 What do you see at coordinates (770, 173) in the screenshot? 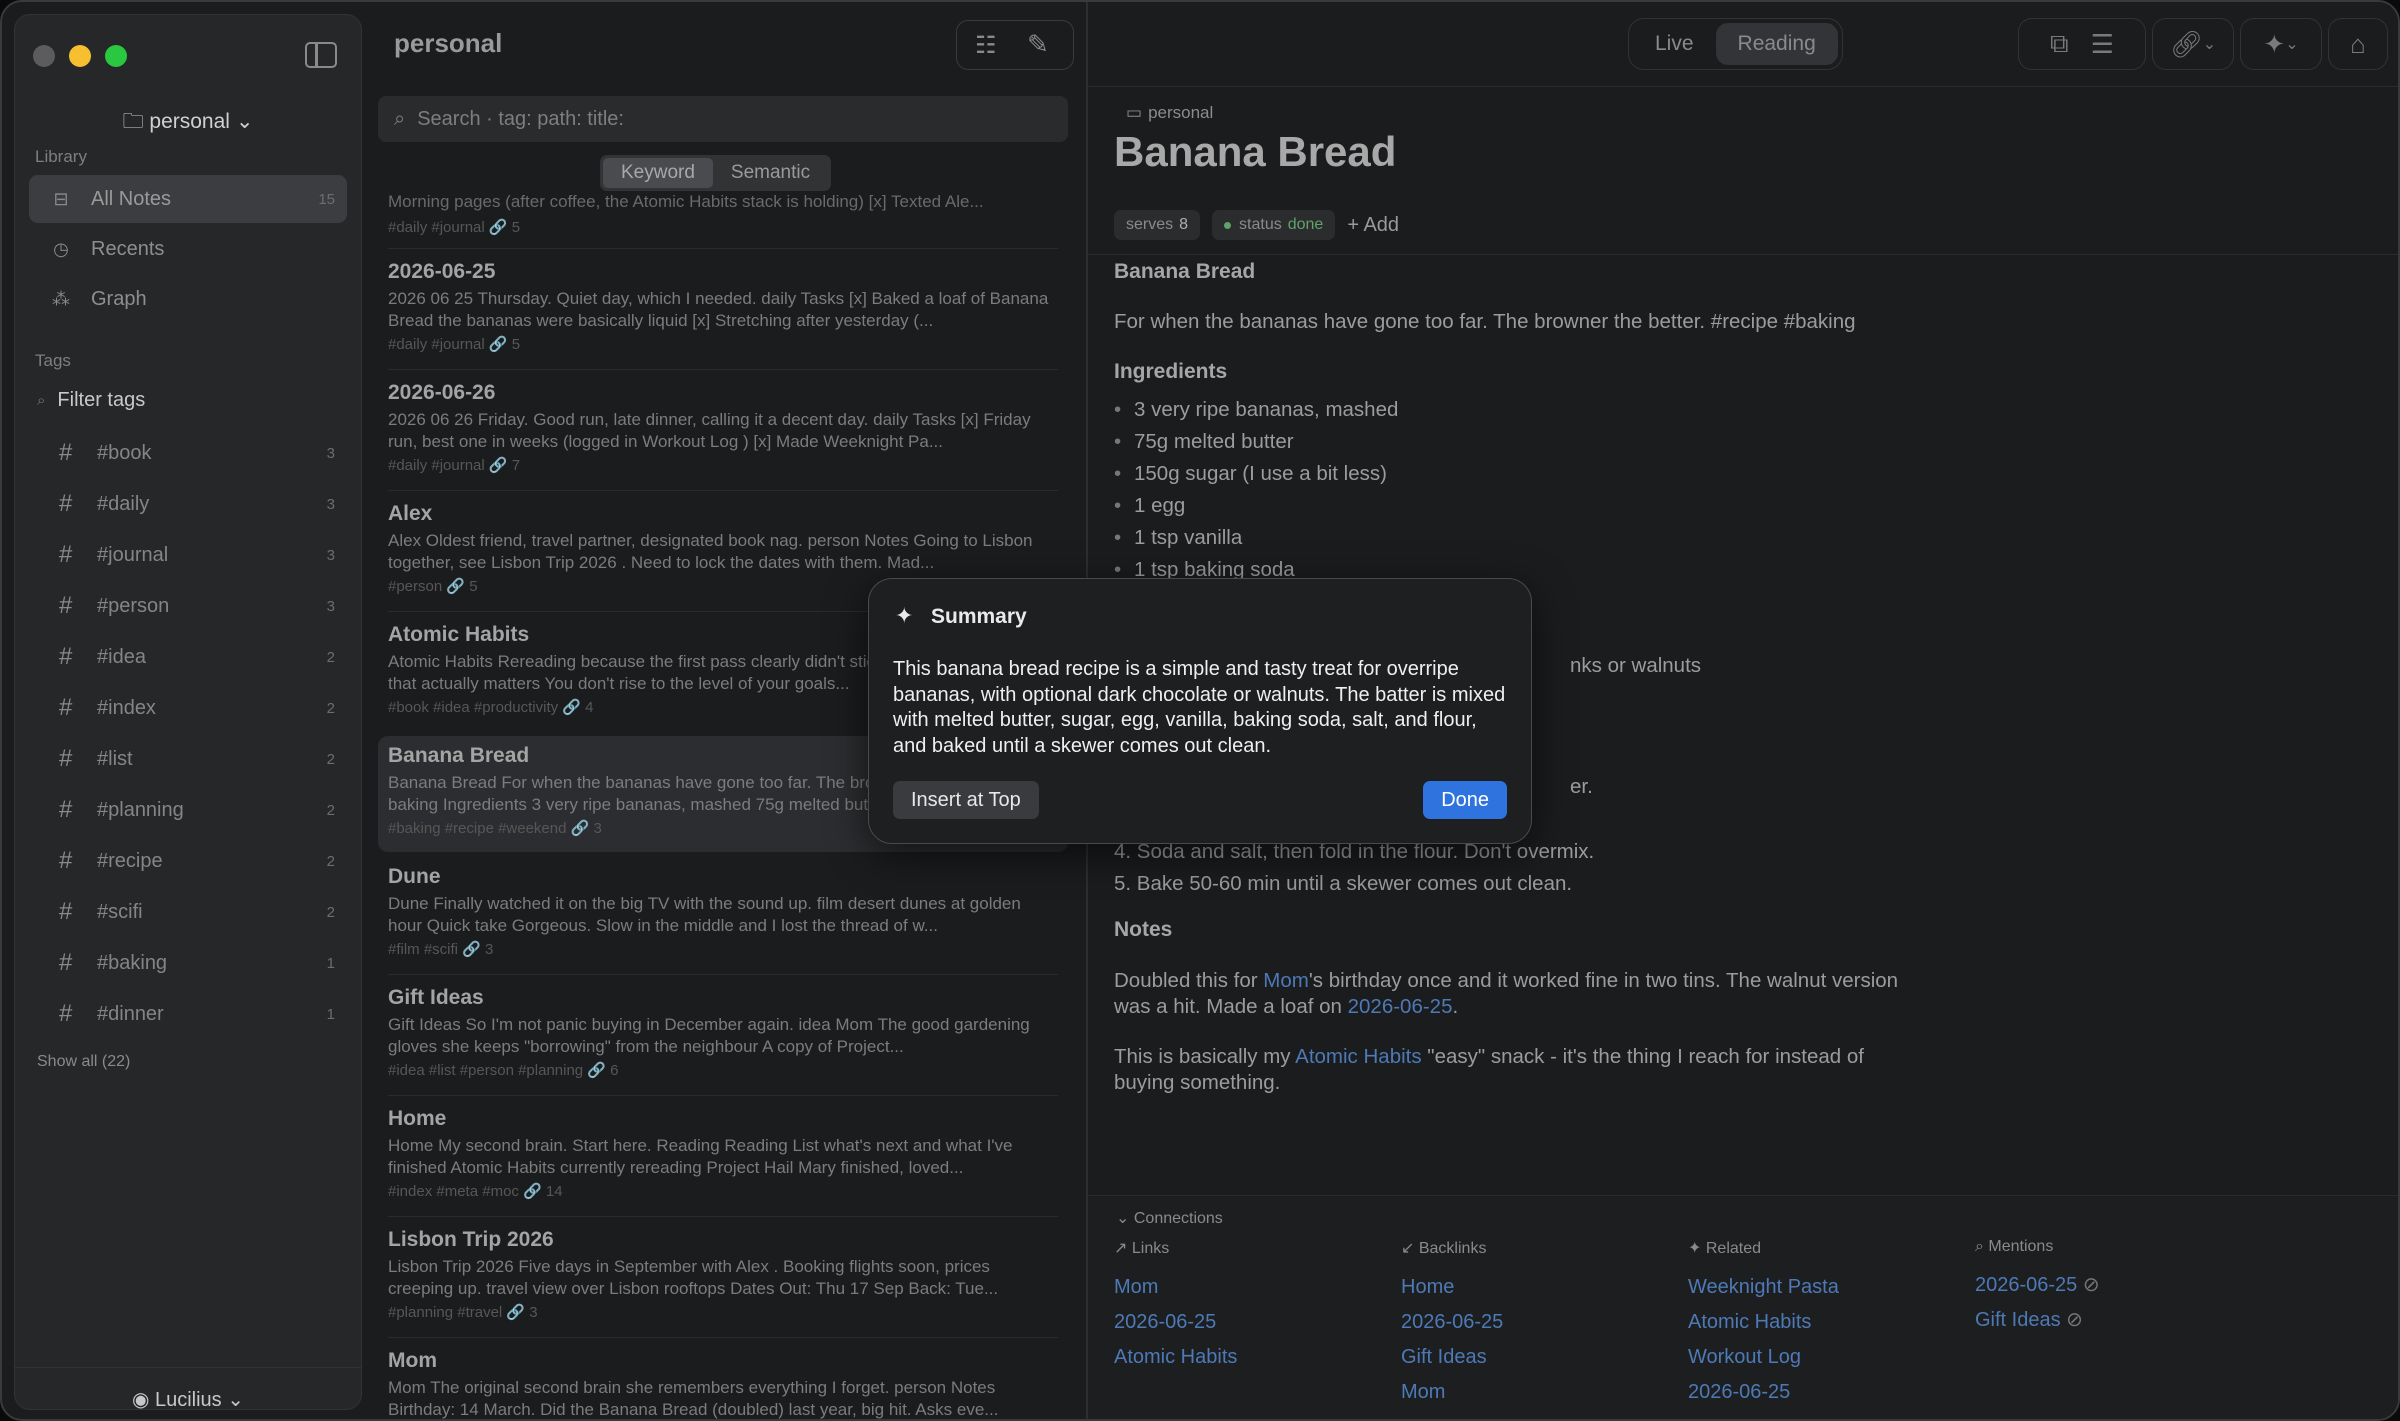
I see `semantic-tab: Semantic` at bounding box center [770, 173].